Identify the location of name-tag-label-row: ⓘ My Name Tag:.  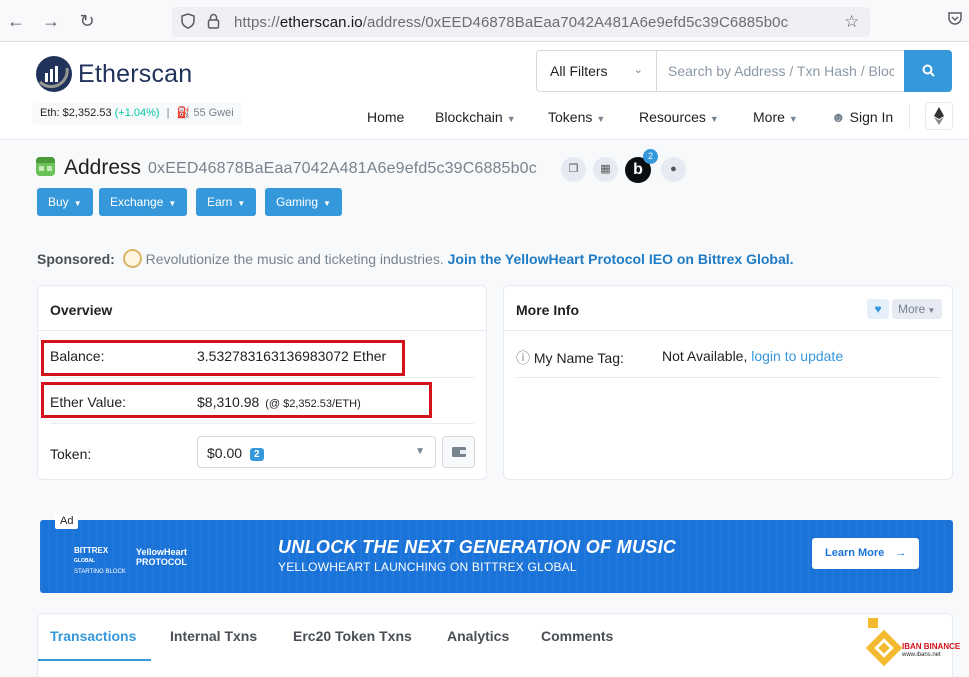
(570, 358).